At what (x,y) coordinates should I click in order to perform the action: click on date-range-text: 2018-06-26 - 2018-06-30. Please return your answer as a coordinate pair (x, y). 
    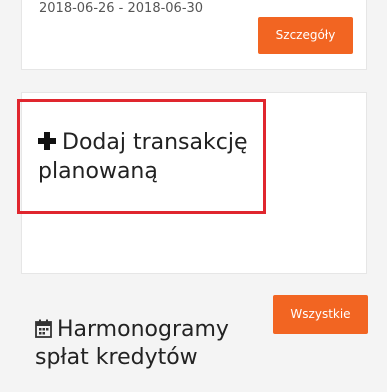
    Looking at the image, I should click on (121, 8).